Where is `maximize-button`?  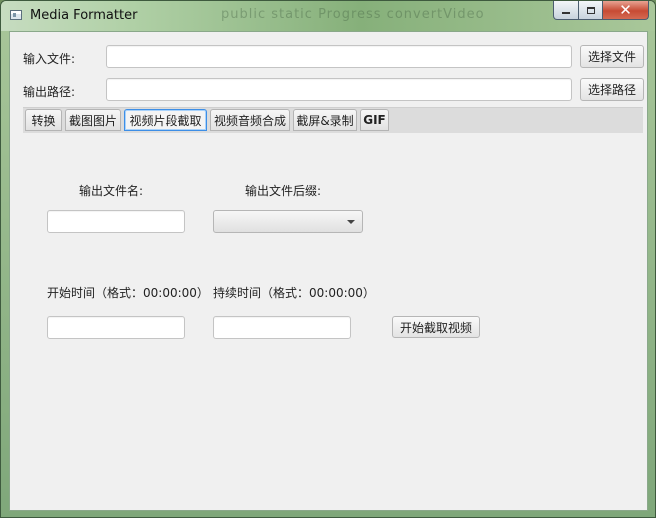 maximize-button is located at coordinates (591, 10).